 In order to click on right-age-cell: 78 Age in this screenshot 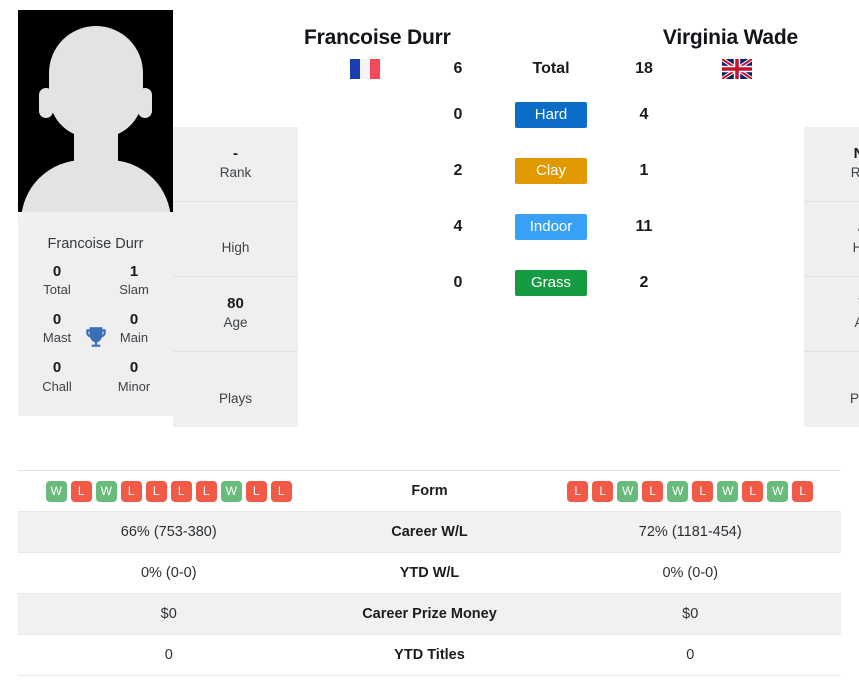, I will do `click(831, 314)`.